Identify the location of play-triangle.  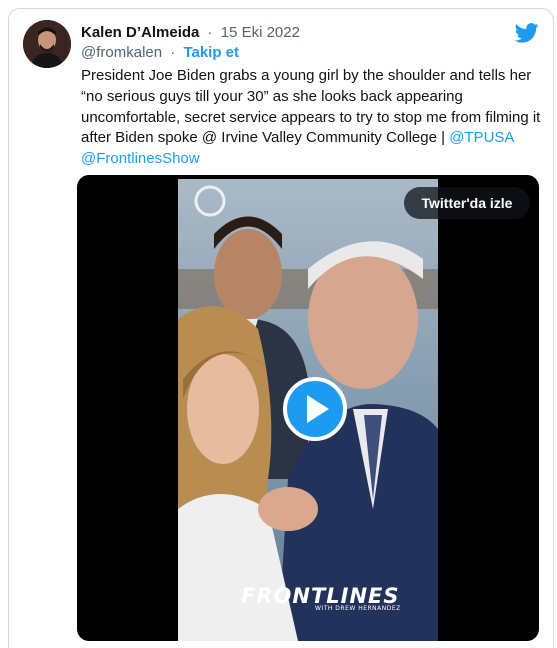
(318, 409).